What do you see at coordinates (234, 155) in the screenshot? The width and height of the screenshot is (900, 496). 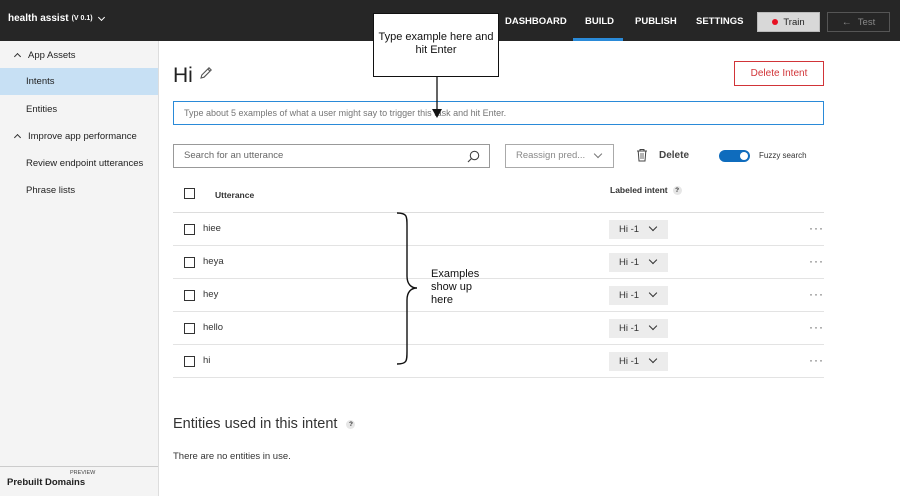 I see `search-placeholder: Search for an utterance` at bounding box center [234, 155].